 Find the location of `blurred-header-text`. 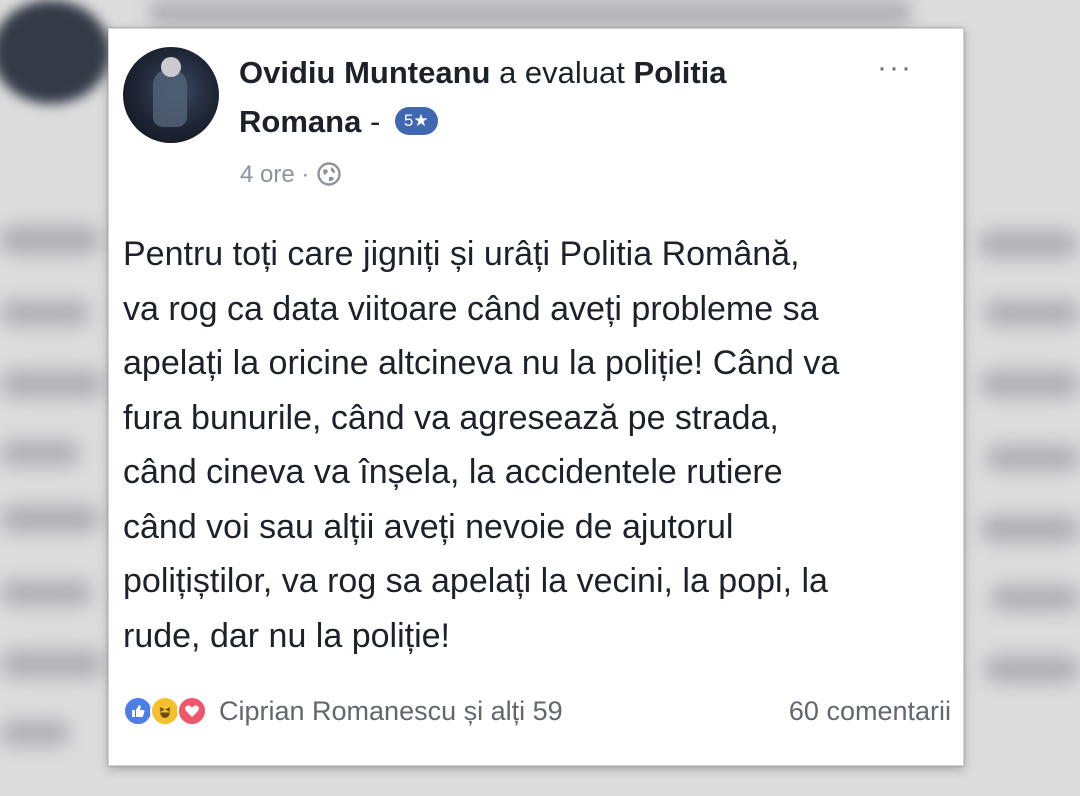

blurred-header-text is located at coordinates (530, 13).